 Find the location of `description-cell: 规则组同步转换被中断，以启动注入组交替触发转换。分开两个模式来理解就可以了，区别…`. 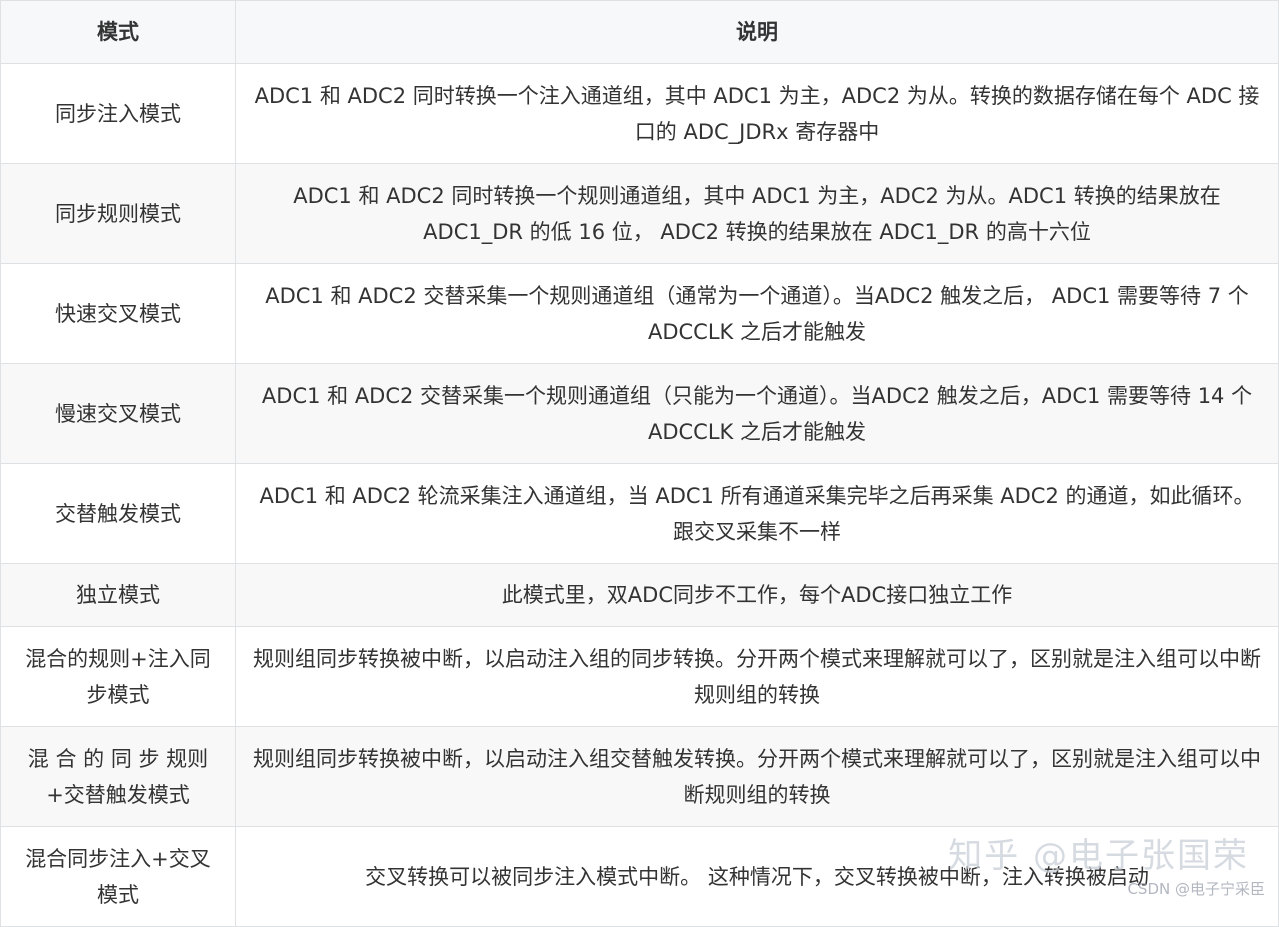

description-cell: 规则组同步转换被中断，以启动注入组交替触发转换。分开两个模式来理解就可以了，区别… is located at coordinates (757, 776).